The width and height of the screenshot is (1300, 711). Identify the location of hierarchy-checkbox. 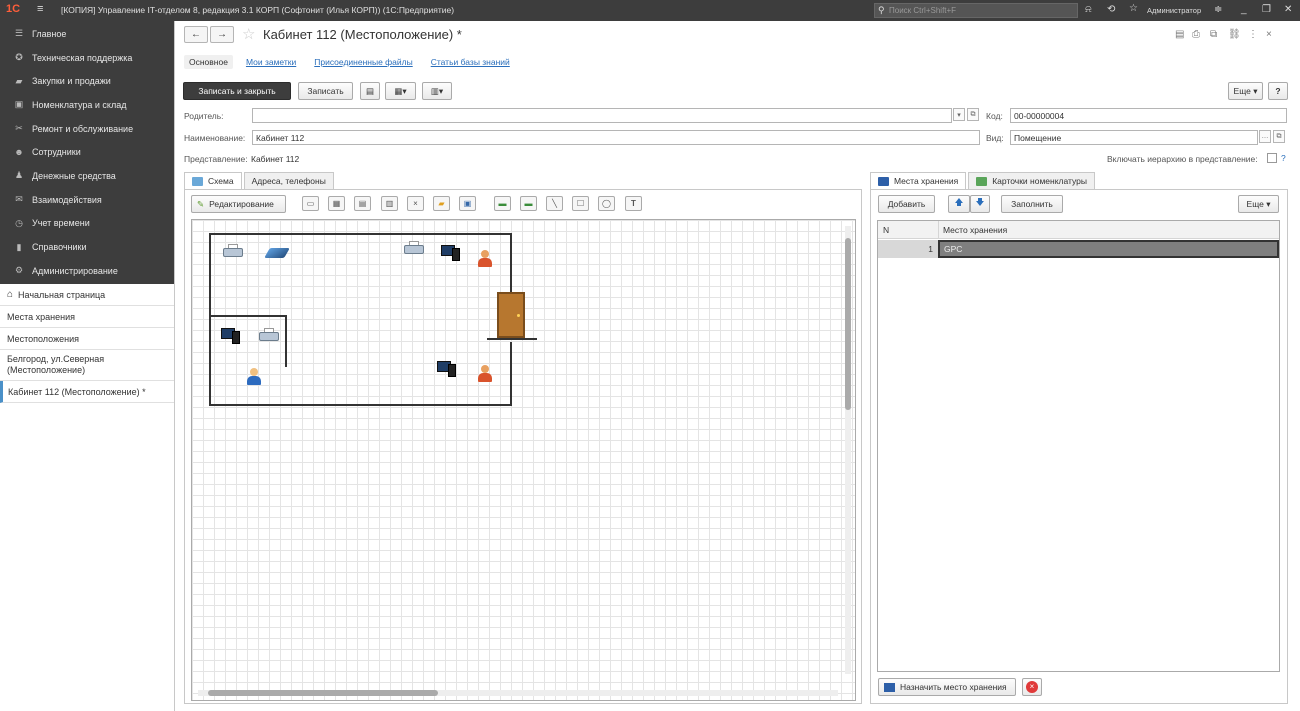
(1272, 158).